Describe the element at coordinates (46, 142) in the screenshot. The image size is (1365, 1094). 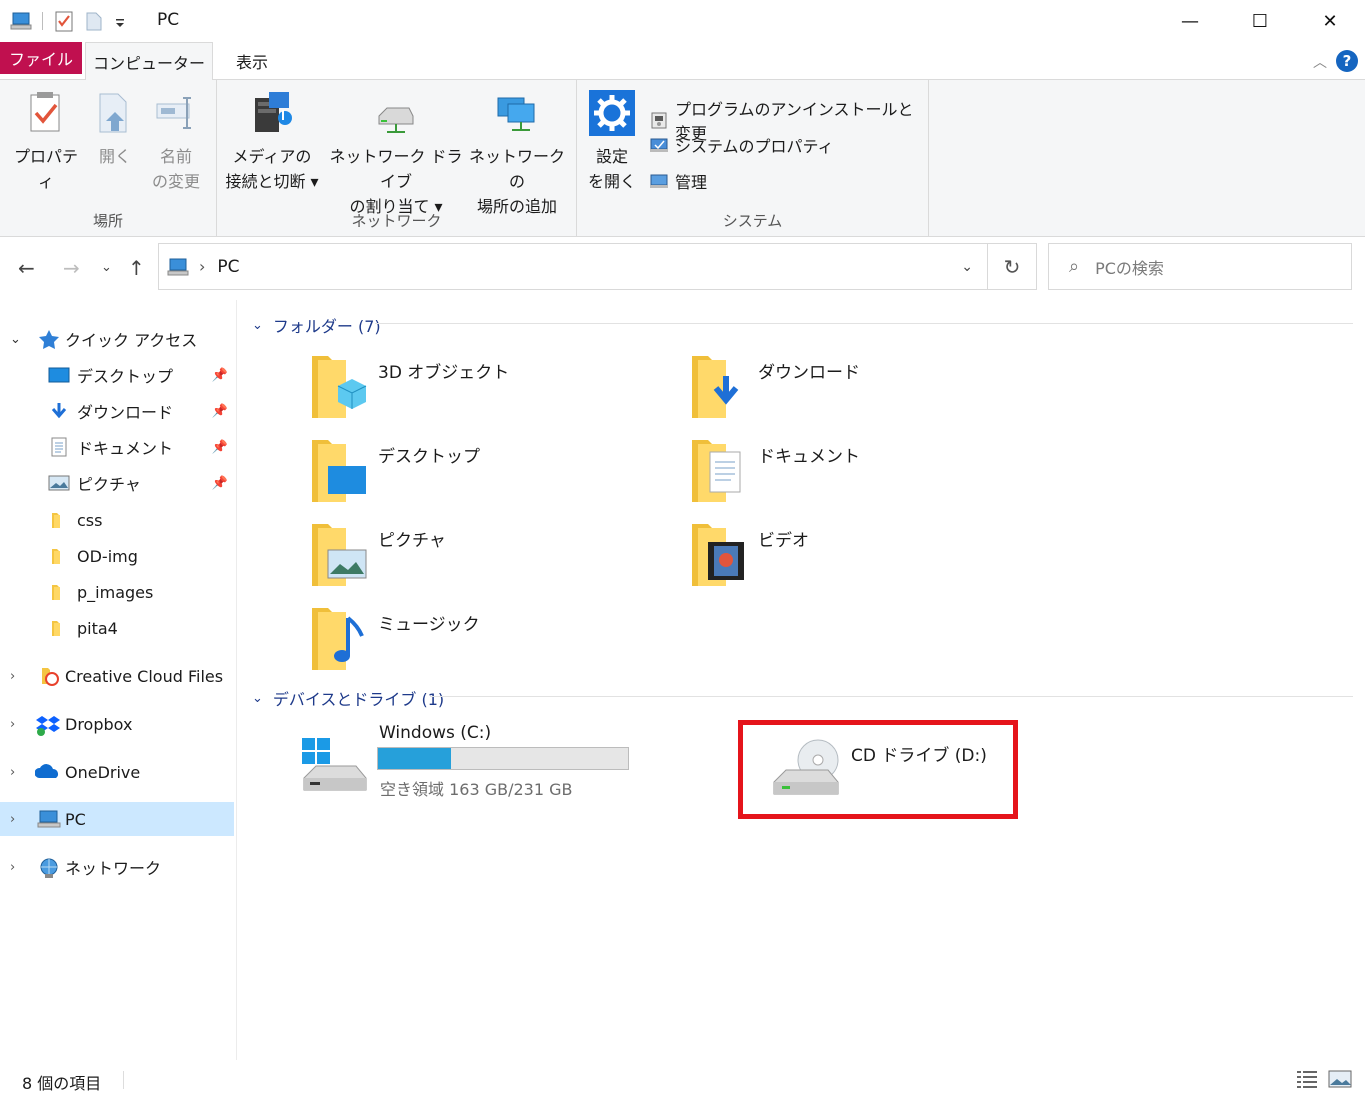
I see `properties-button: プロパティ` at that location.